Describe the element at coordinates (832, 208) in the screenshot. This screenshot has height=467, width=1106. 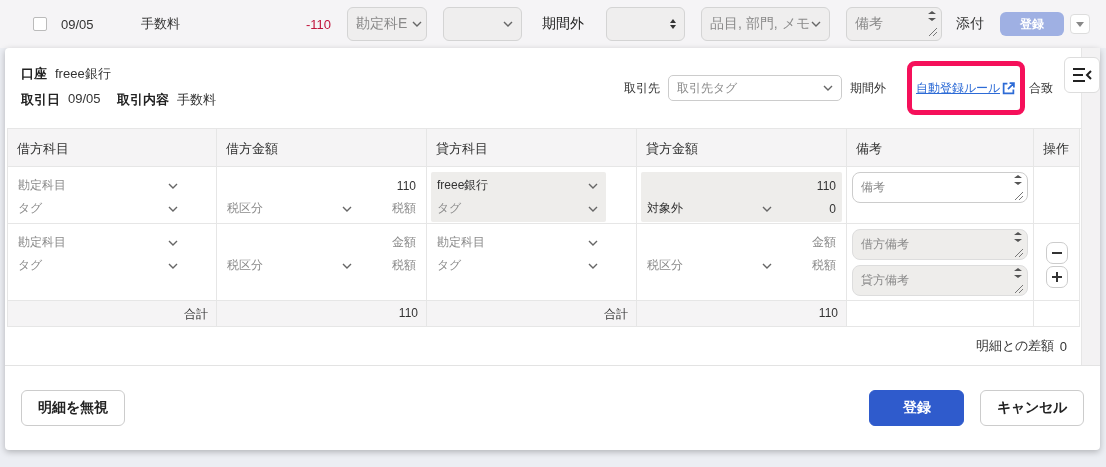
I see `tax-amount-field: 0` at that location.